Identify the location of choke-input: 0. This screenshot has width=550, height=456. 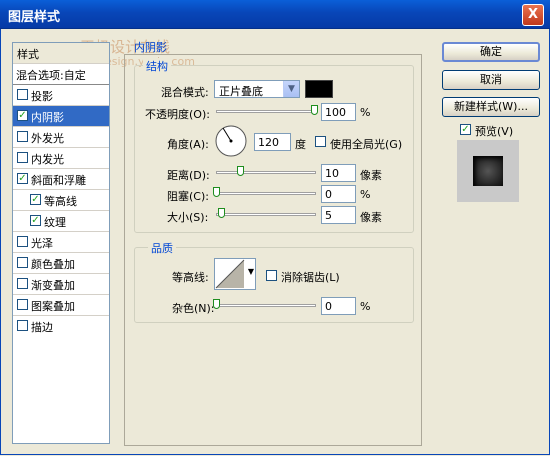
(338, 194).